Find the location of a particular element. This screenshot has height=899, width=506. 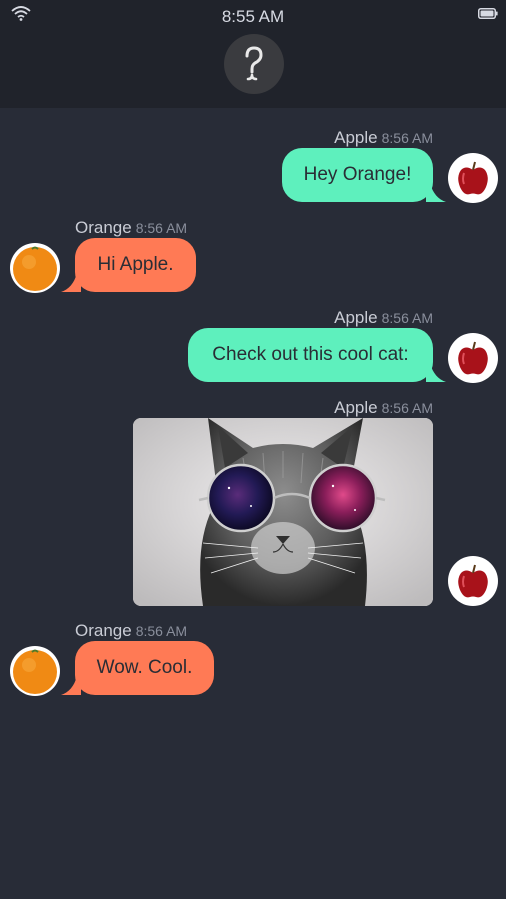

cat-image-message is located at coordinates (283, 512).